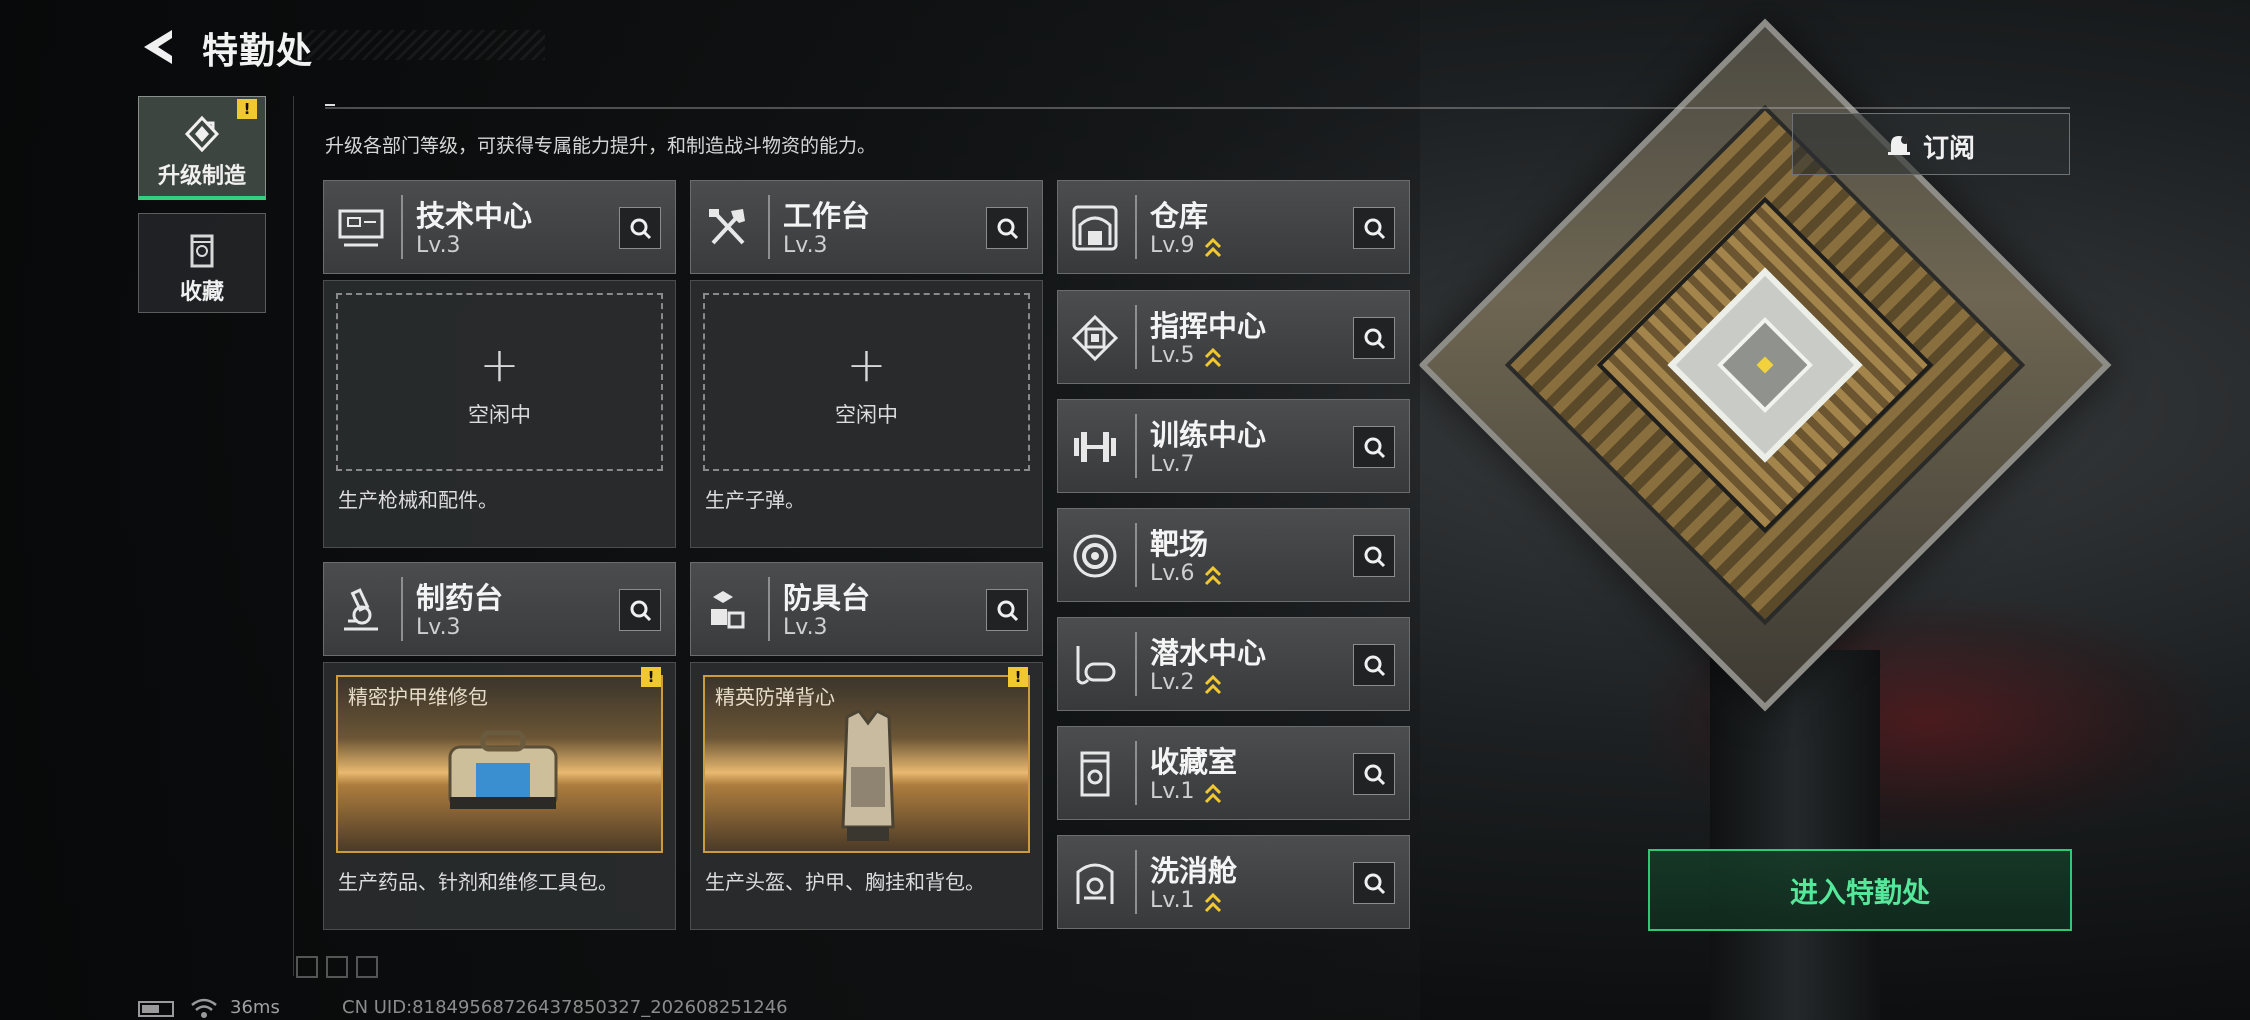  What do you see at coordinates (150, 1009) in the screenshot?
I see `battery-fill` at bounding box center [150, 1009].